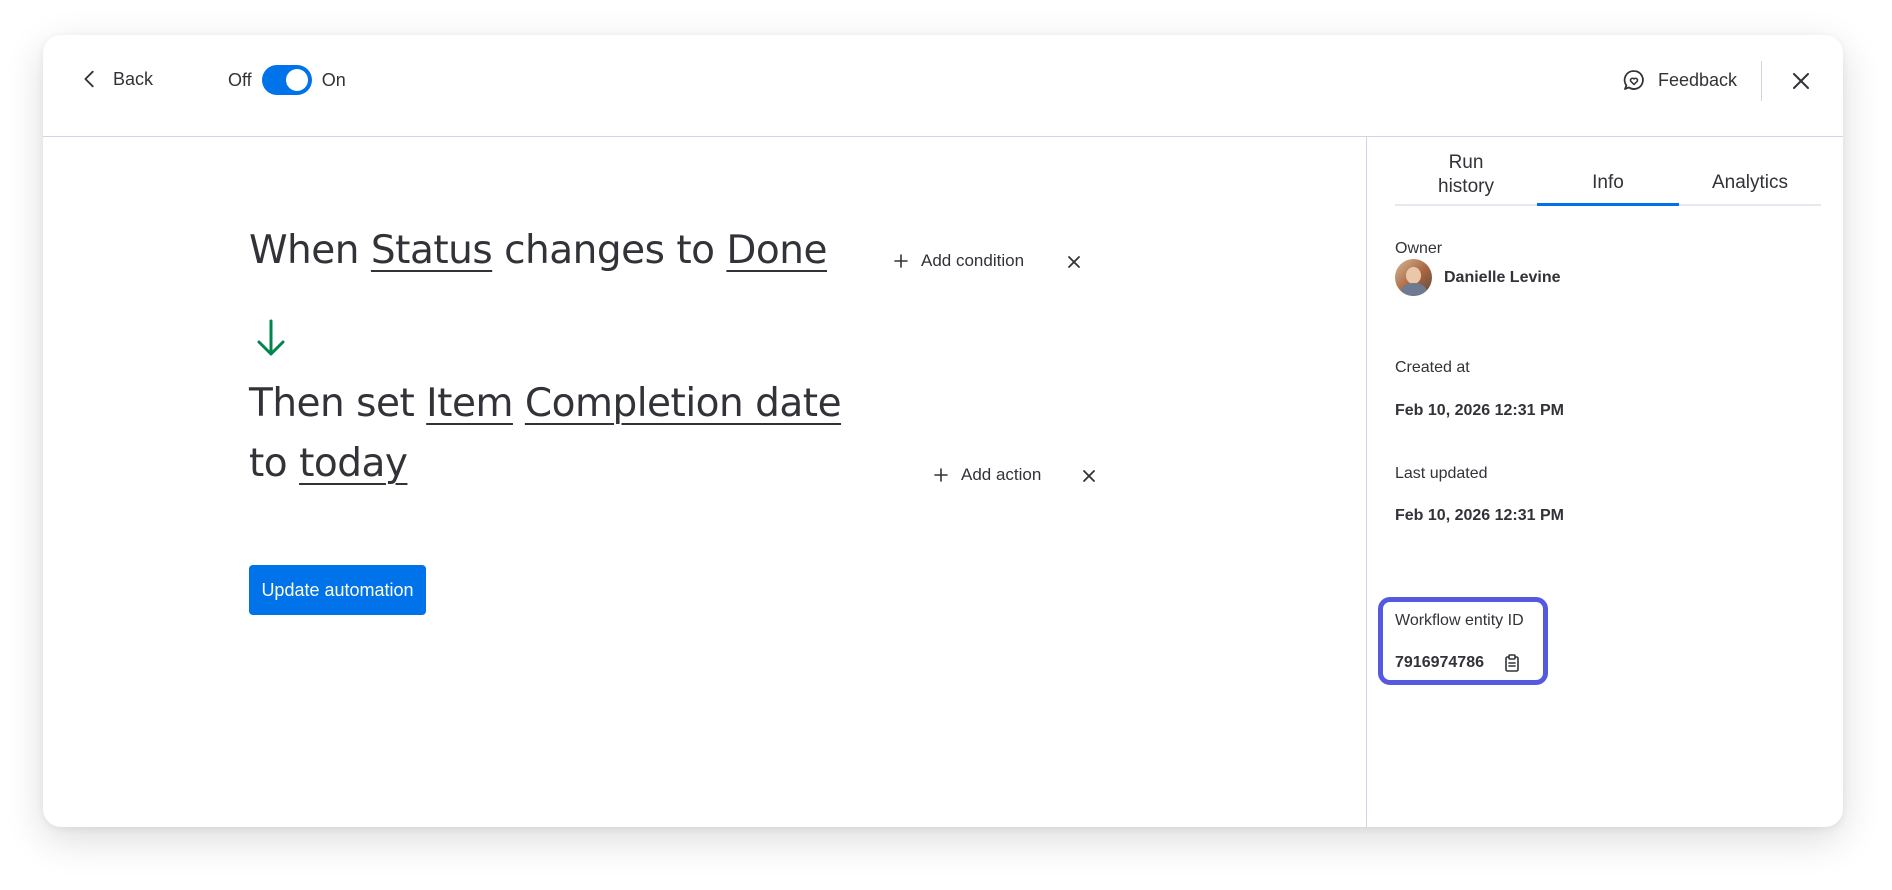 This screenshot has height=890, width=1892. Describe the element at coordinates (1750, 181) in the screenshot. I see `tab-analytics: Analytics` at that location.